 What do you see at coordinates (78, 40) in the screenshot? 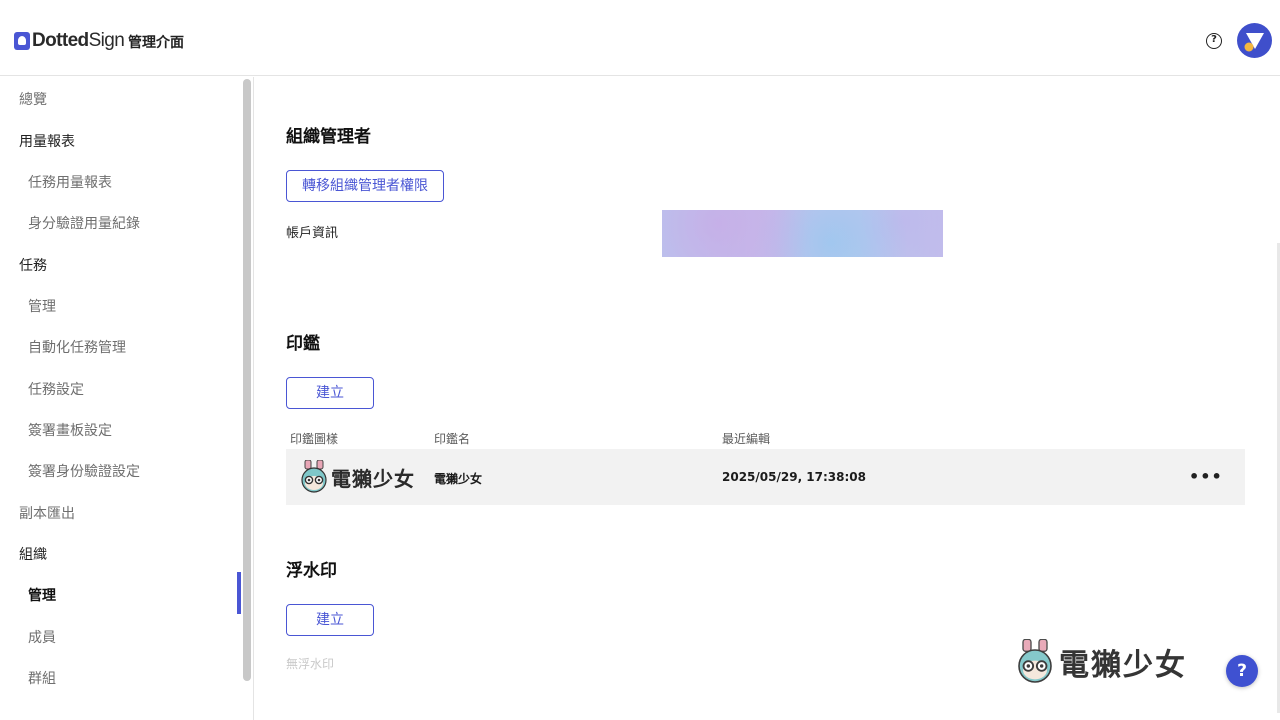
I see `logo-wordmark: DottedSign` at bounding box center [78, 40].